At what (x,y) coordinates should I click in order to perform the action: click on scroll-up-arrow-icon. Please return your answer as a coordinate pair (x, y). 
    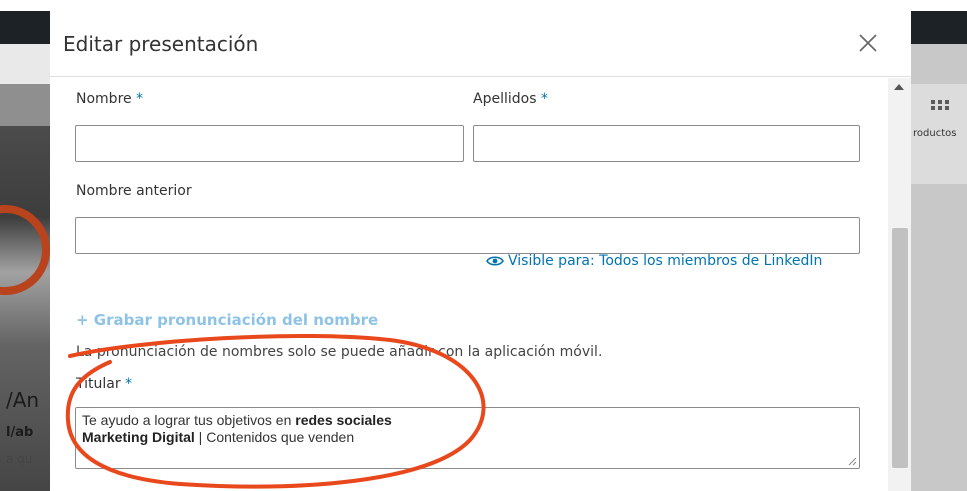
    Looking at the image, I should click on (899, 87).